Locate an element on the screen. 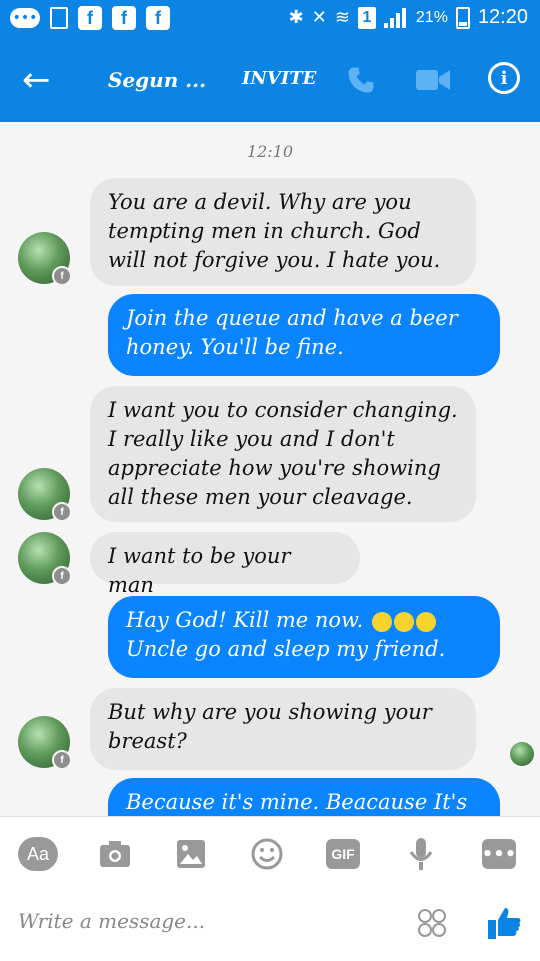 The height and width of the screenshot is (961, 540). conversation-header: ← Segun ... INVITE i is located at coordinates (270, 80).